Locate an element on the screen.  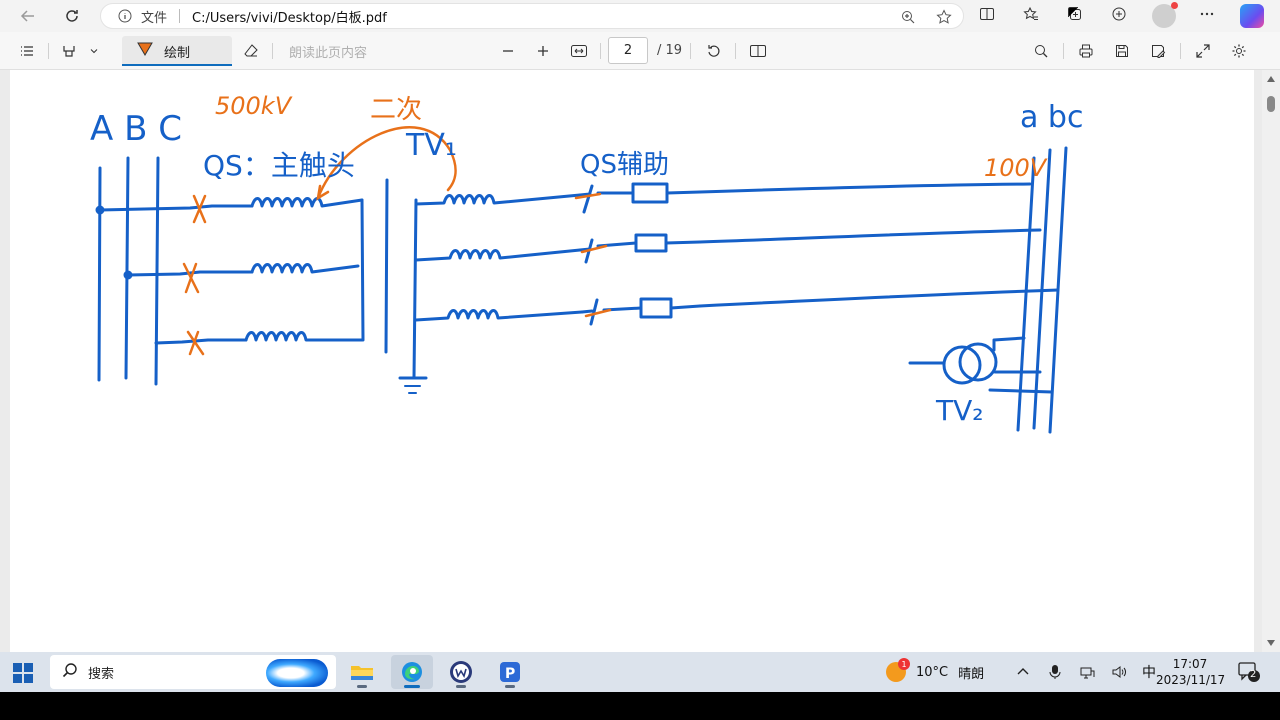
weather-badge: 1 is located at coordinates (904, 664).